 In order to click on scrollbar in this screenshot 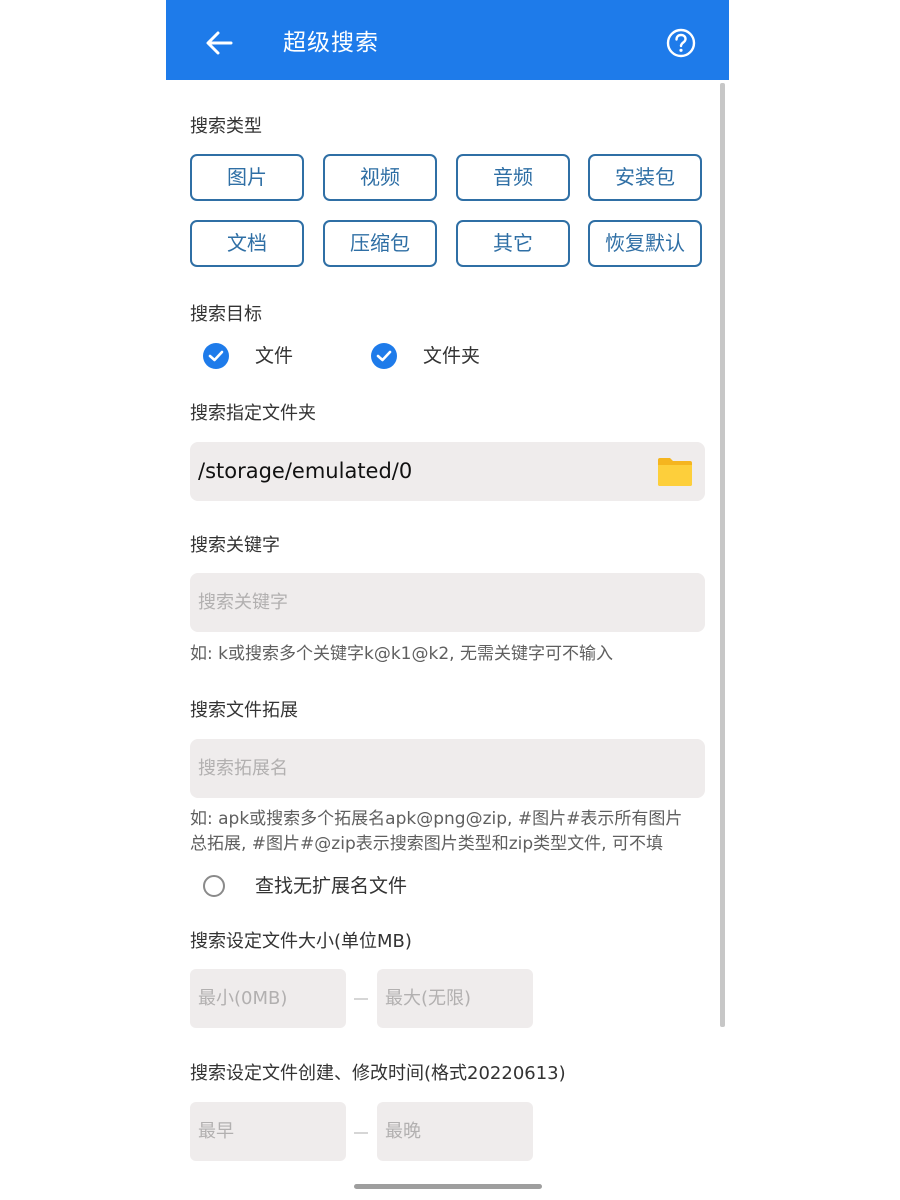, I will do `click(722, 555)`.